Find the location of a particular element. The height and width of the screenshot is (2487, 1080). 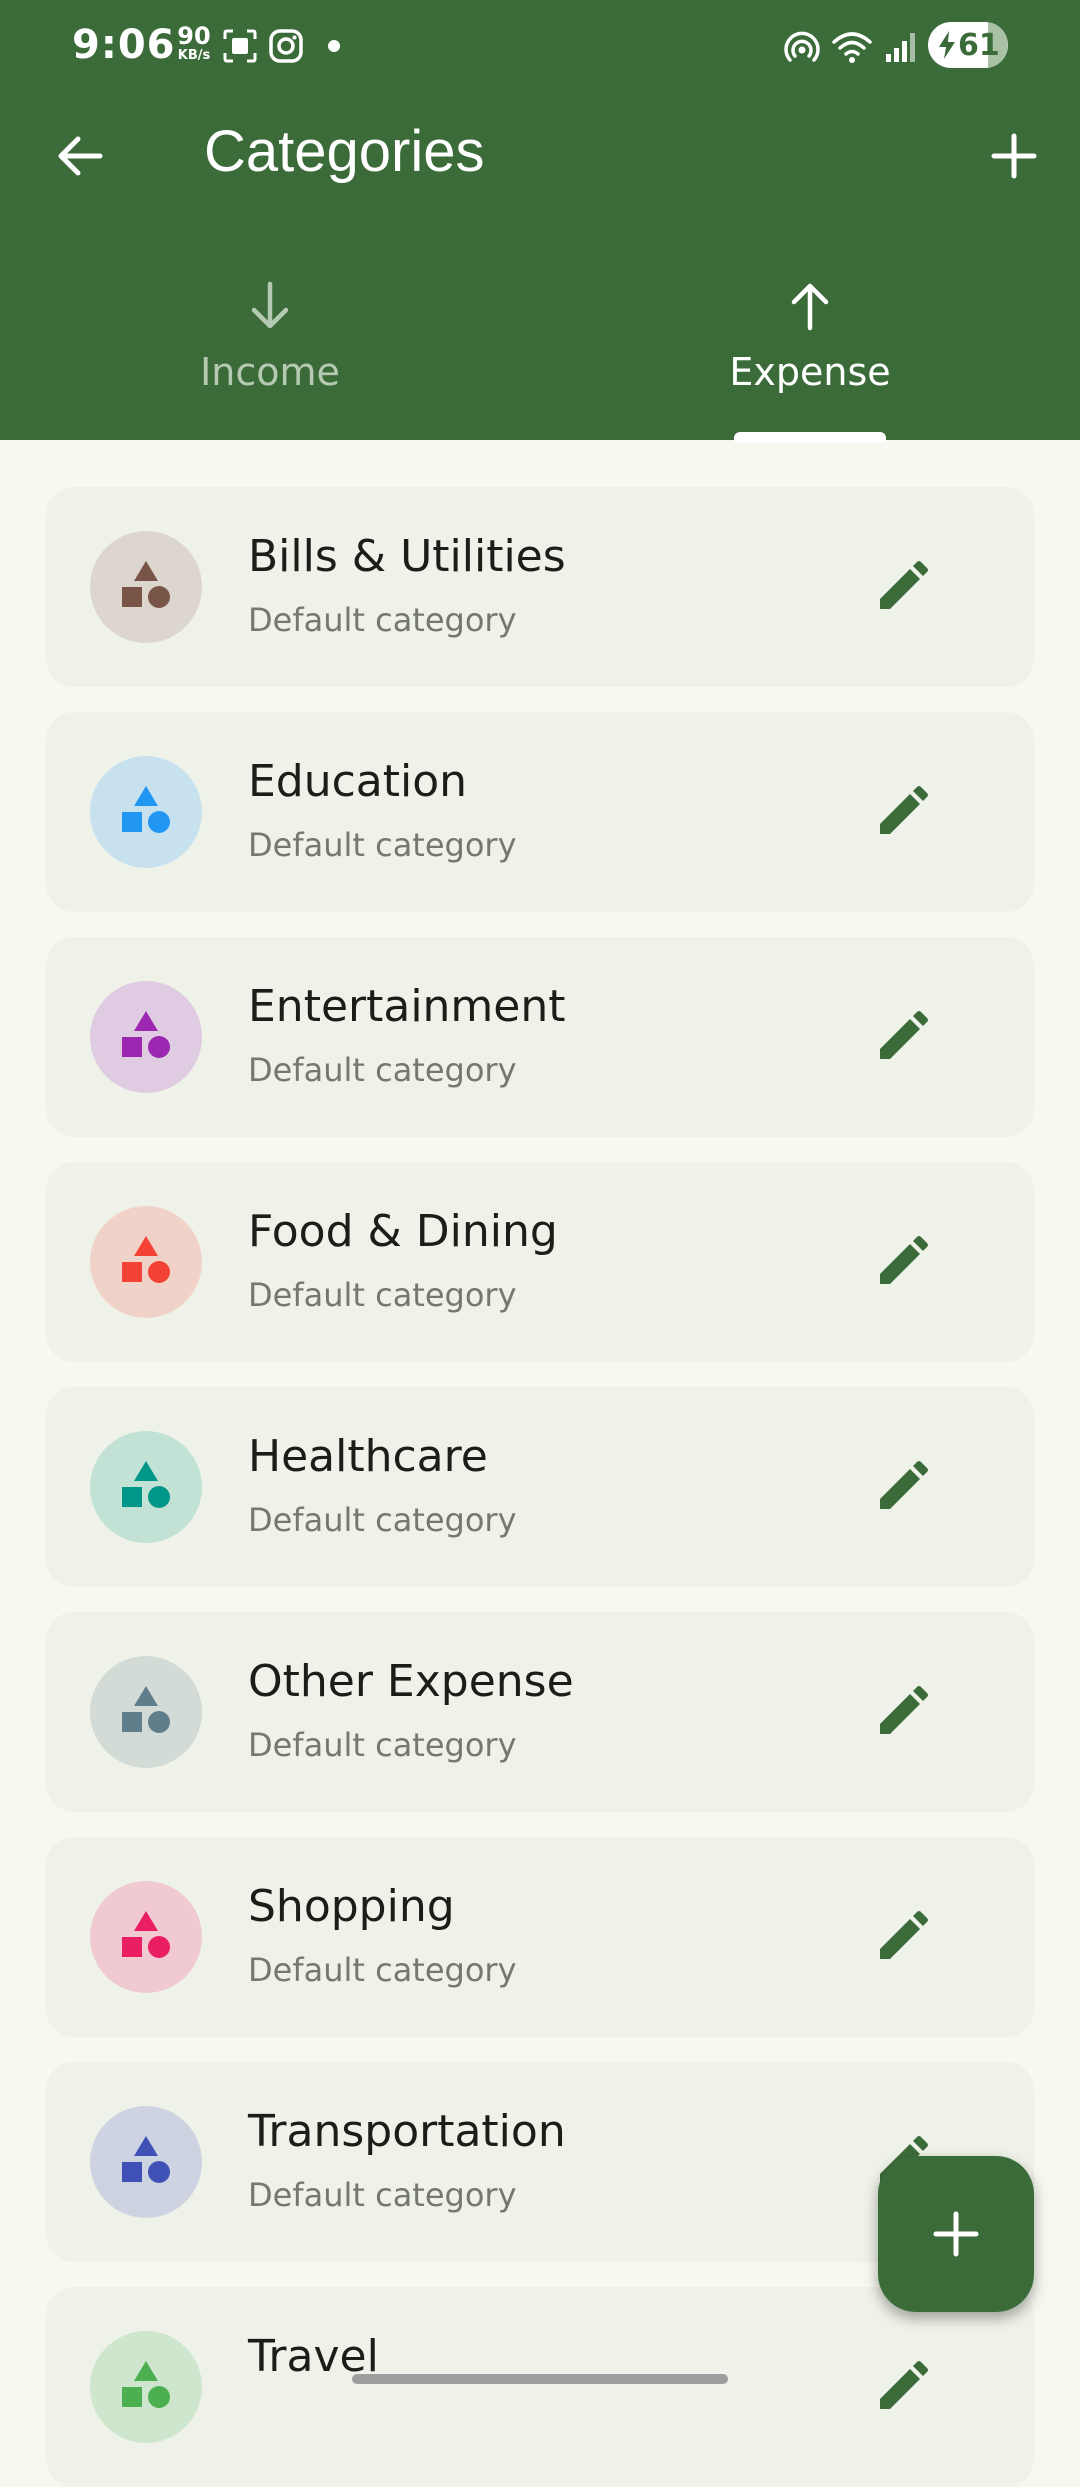

add-category-button is located at coordinates (1014, 156).